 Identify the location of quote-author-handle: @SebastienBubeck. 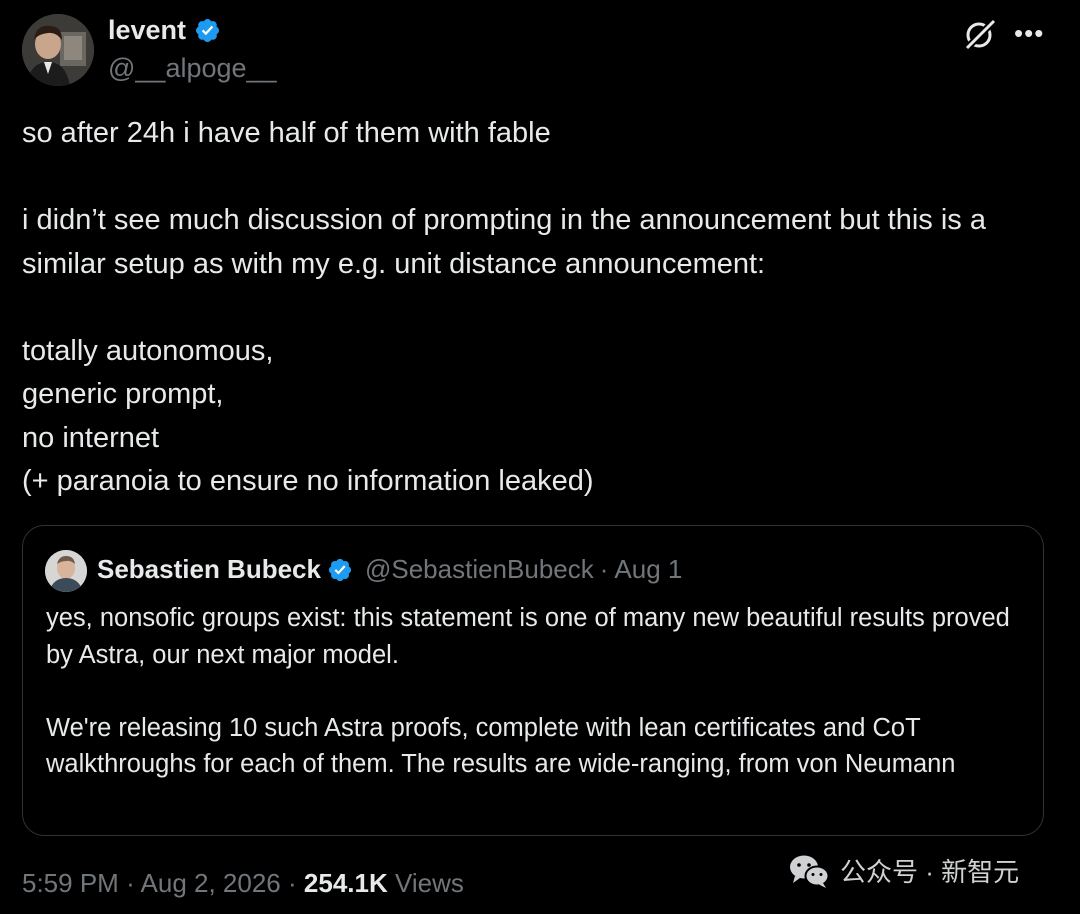
(479, 569).